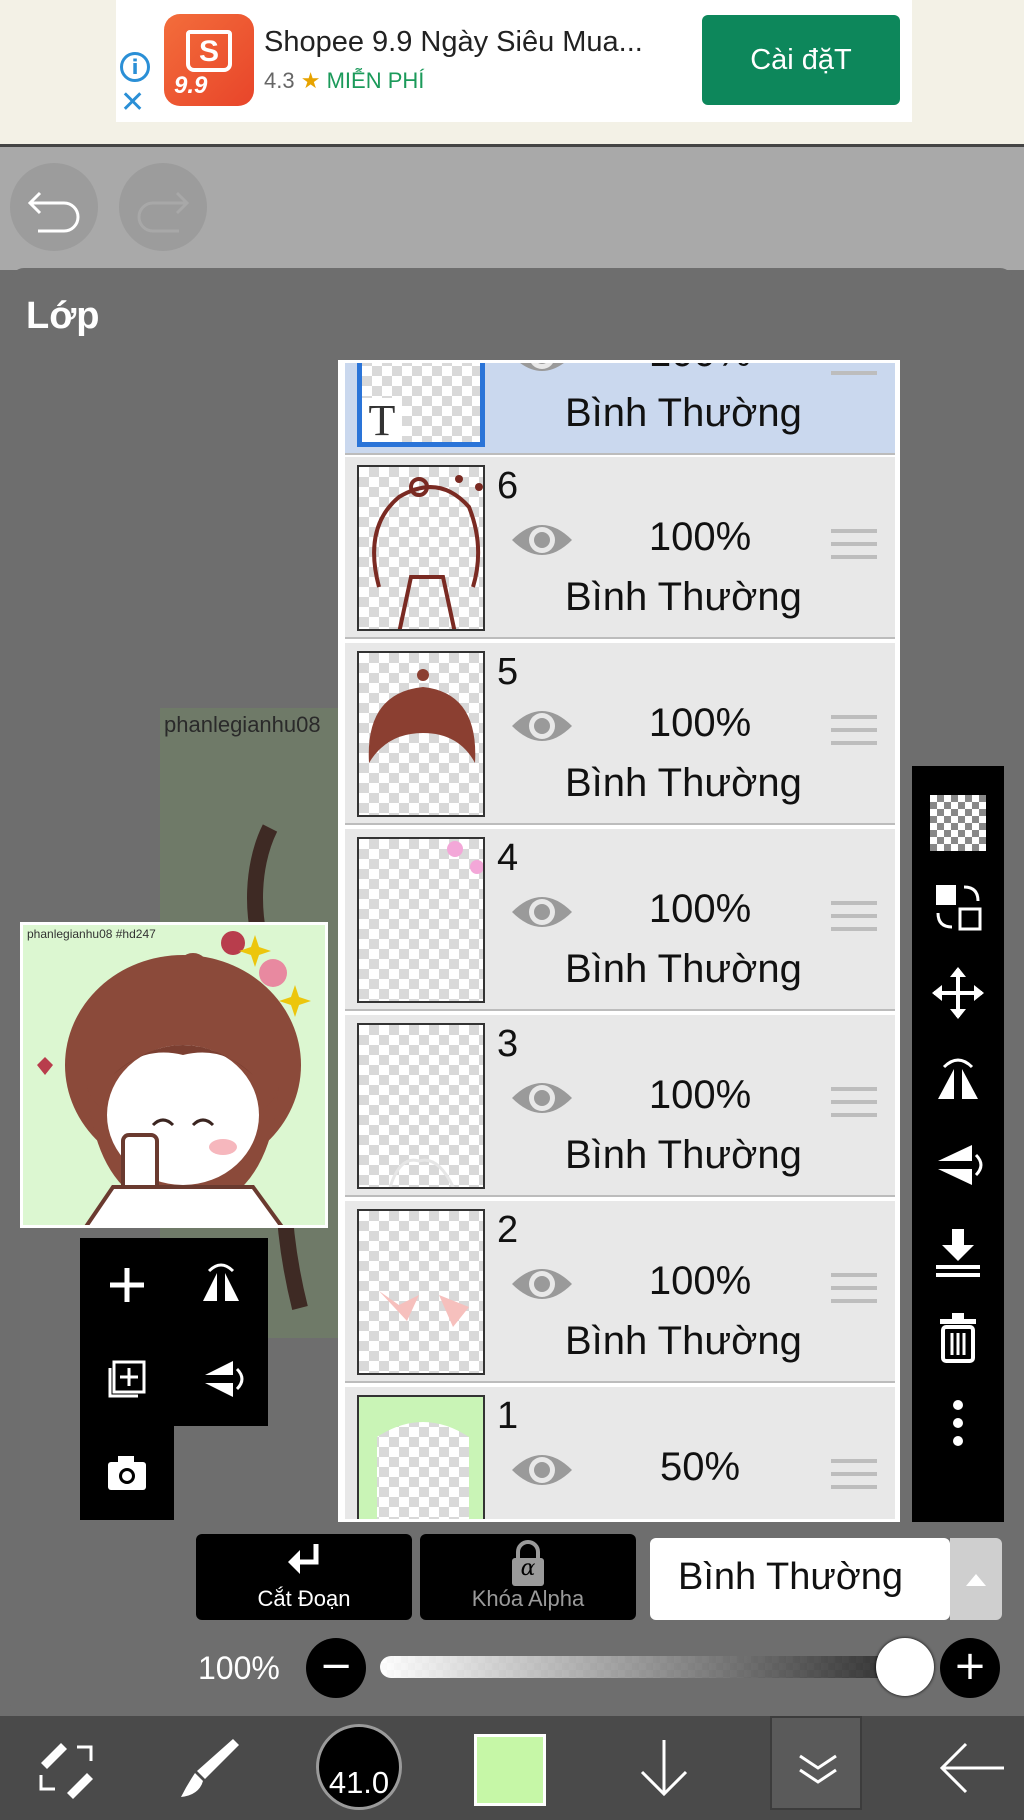 The image size is (1024, 1820). Describe the element at coordinates (54, 207) in the screenshot. I see `undo-button` at that location.